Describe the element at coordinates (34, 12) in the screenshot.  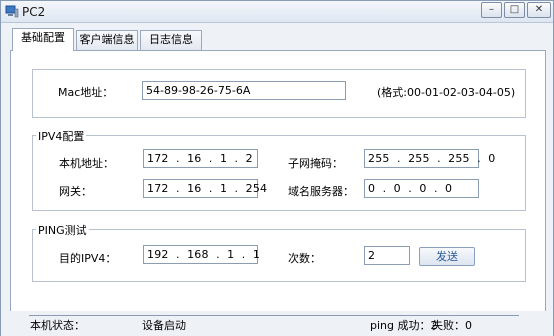
I see `window-title: PC2` at that location.